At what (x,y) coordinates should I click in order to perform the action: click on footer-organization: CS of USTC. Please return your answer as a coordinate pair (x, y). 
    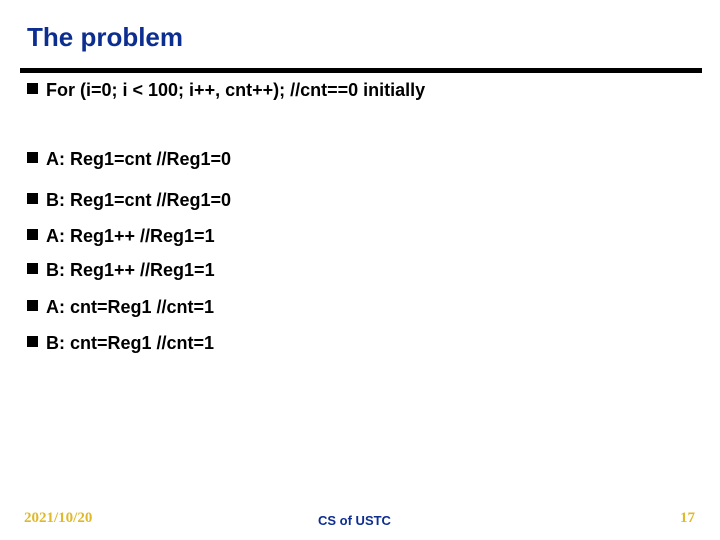
    Looking at the image, I should click on (354, 520).